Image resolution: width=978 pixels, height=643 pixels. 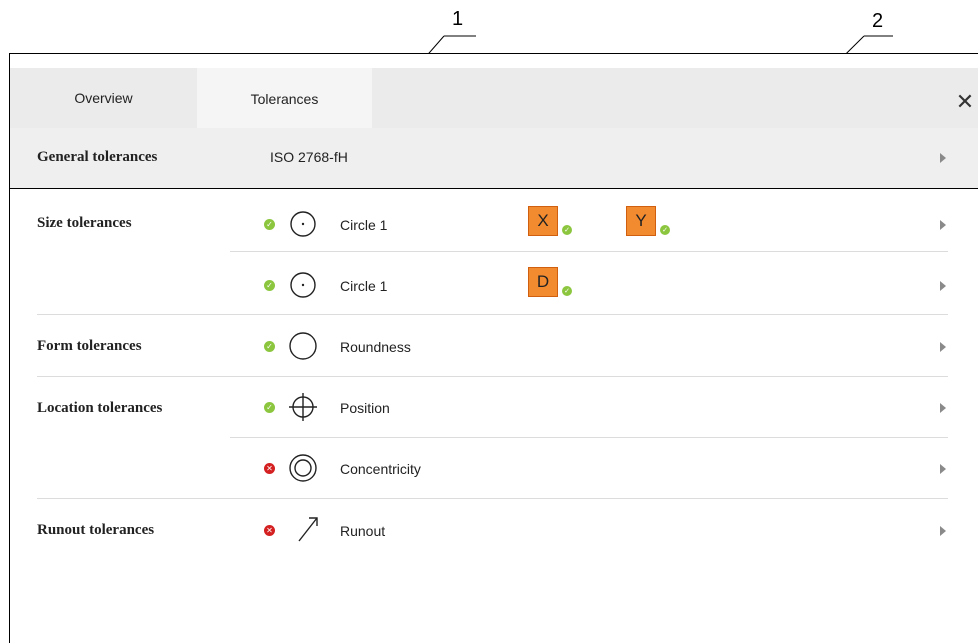 I want to click on size-tolerance-row-2: ✓ Circle 1 D ✓, so click(x=494, y=283).